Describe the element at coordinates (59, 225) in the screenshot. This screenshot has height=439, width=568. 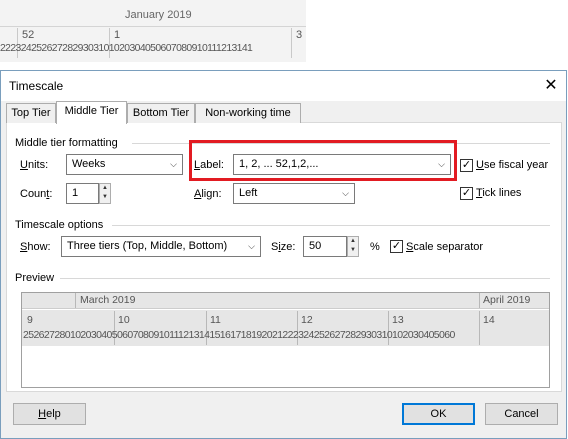
I see `group-label-timescale-options: Timescale options` at that location.